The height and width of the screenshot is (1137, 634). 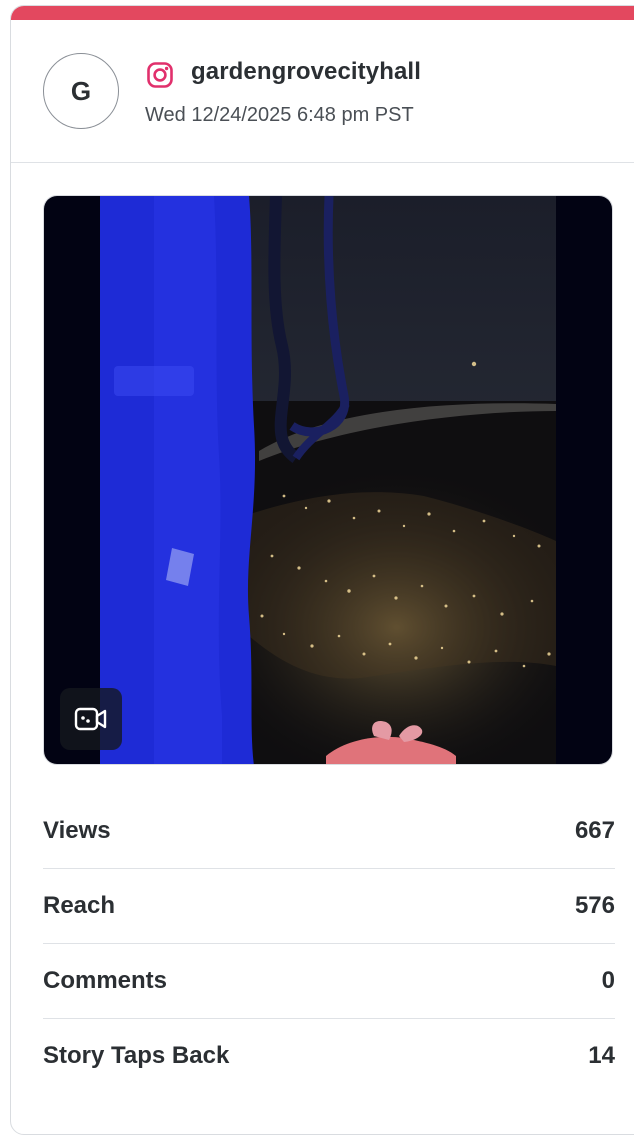 What do you see at coordinates (329, 981) in the screenshot?
I see `metric-row-comments: Comments 0` at bounding box center [329, 981].